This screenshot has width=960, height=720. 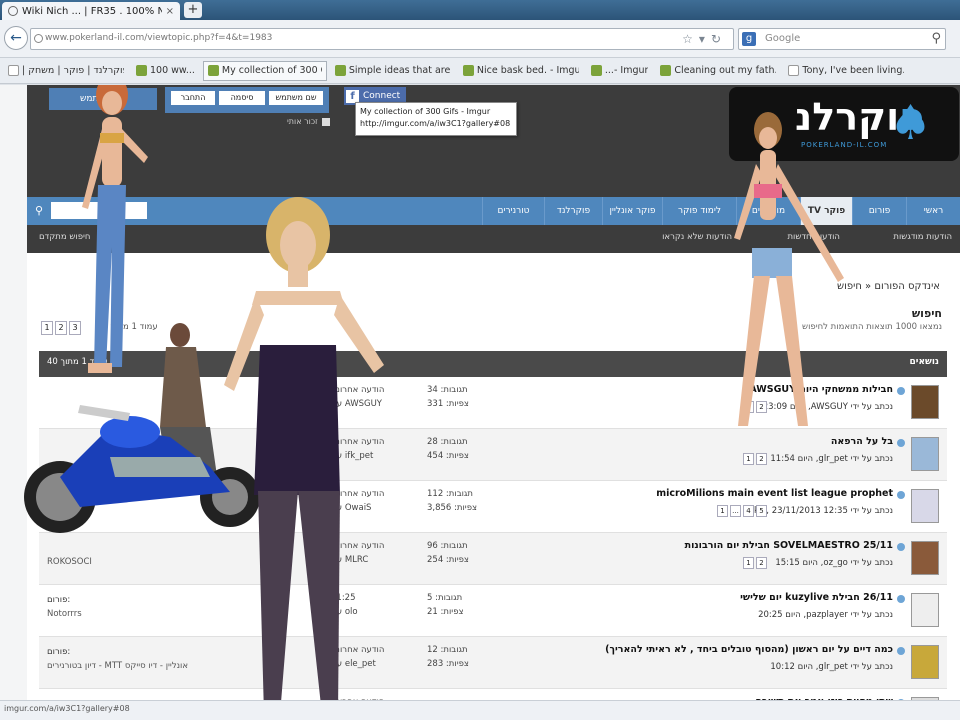 What do you see at coordinates (304, 448) in the screenshot?
I see `dancer-figure-center` at bounding box center [304, 448].